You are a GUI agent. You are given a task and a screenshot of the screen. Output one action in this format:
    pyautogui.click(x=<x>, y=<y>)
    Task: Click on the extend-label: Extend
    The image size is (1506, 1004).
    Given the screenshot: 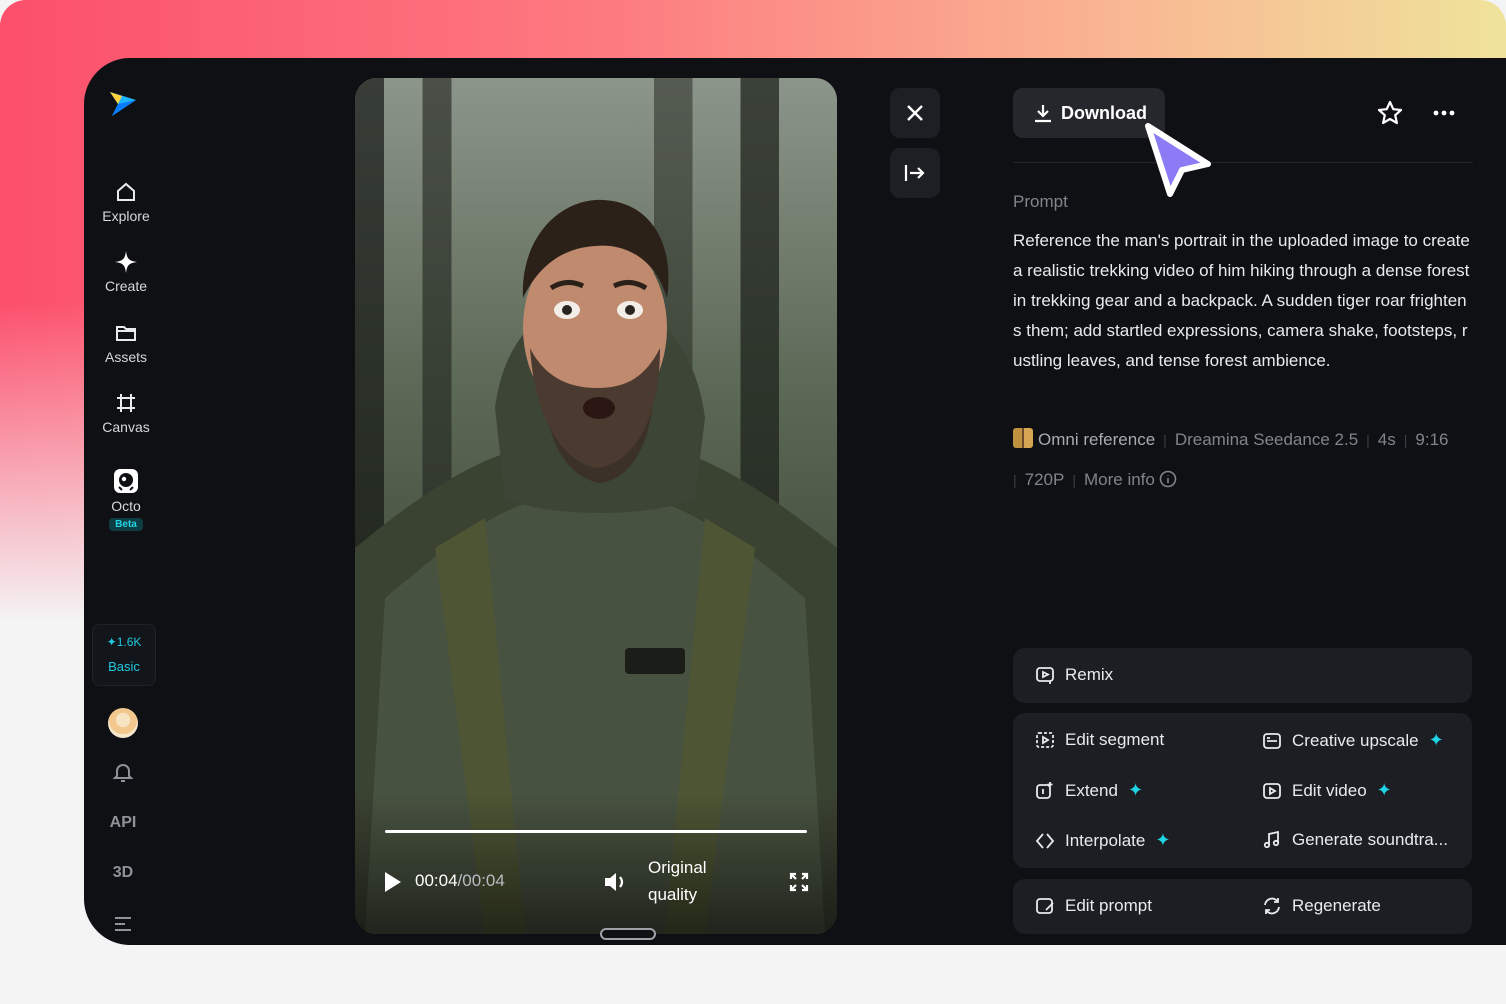 What is the action you would take?
    pyautogui.click(x=1091, y=790)
    